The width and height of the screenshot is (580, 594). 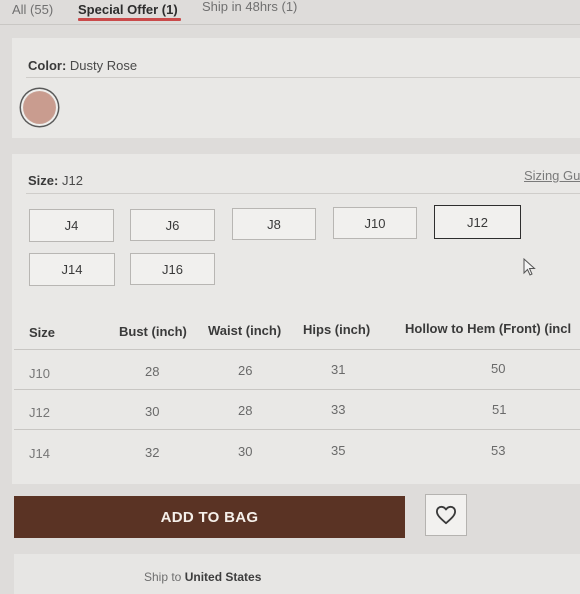 What do you see at coordinates (477, 222) in the screenshot?
I see `size-option-j12: J12` at bounding box center [477, 222].